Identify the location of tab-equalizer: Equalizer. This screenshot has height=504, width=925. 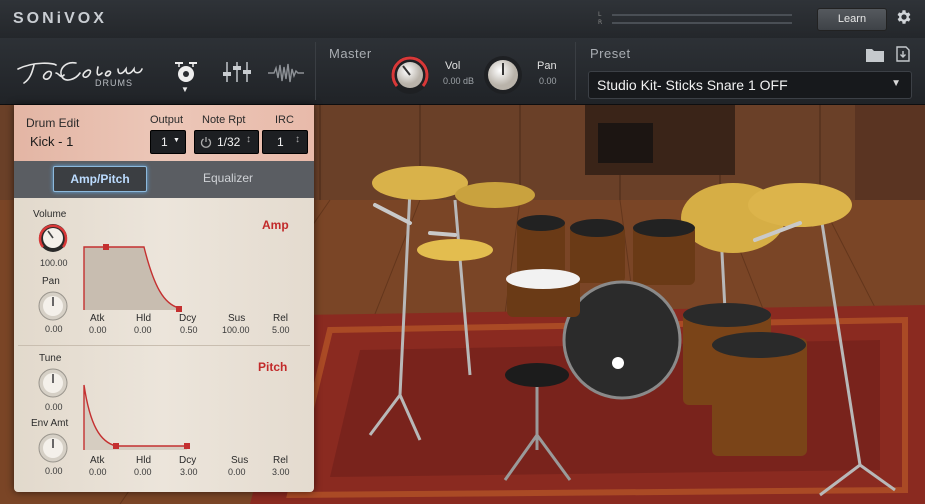
(228, 178).